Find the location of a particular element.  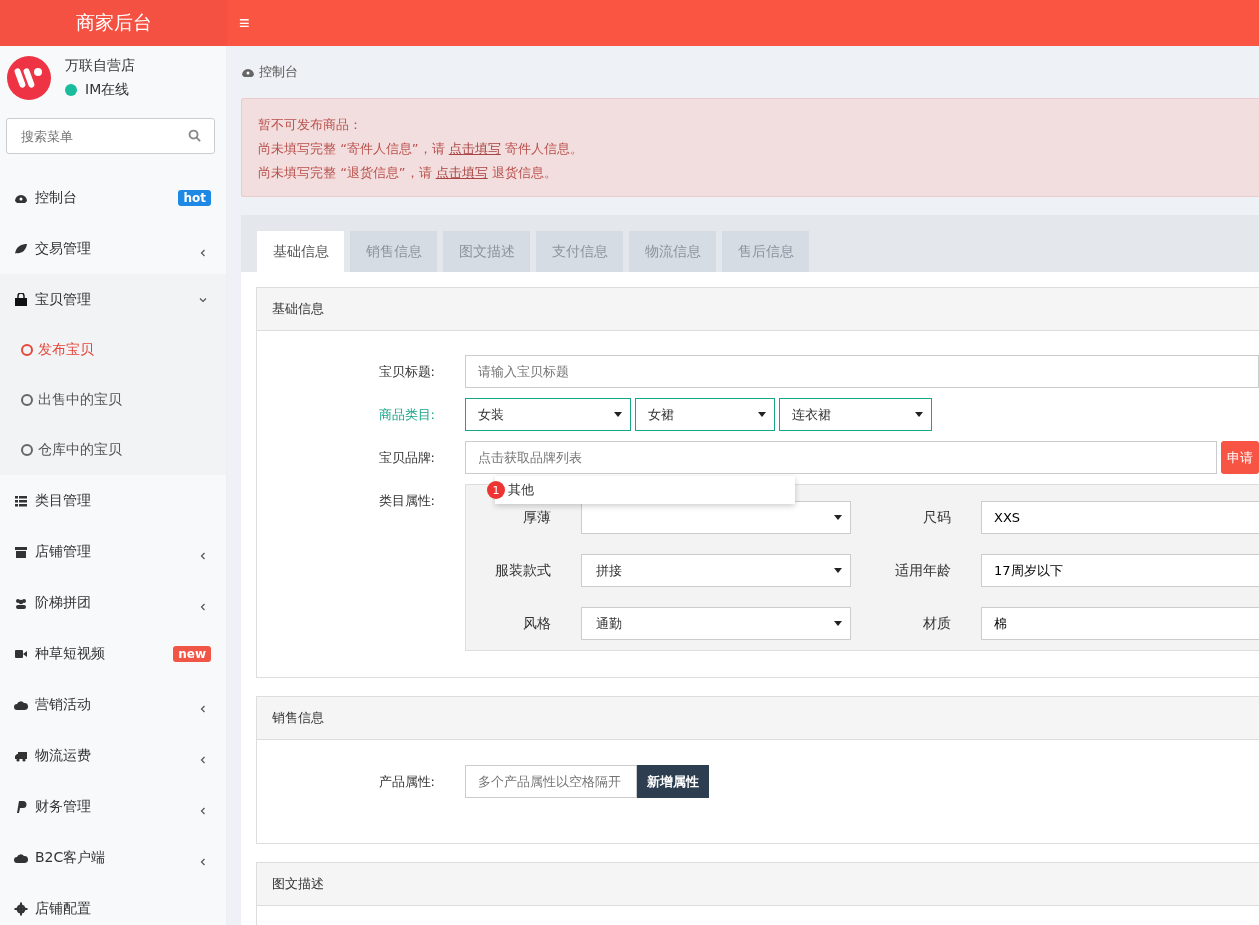

submenu-item: 出售中的宝贝 is located at coordinates (113, 400).